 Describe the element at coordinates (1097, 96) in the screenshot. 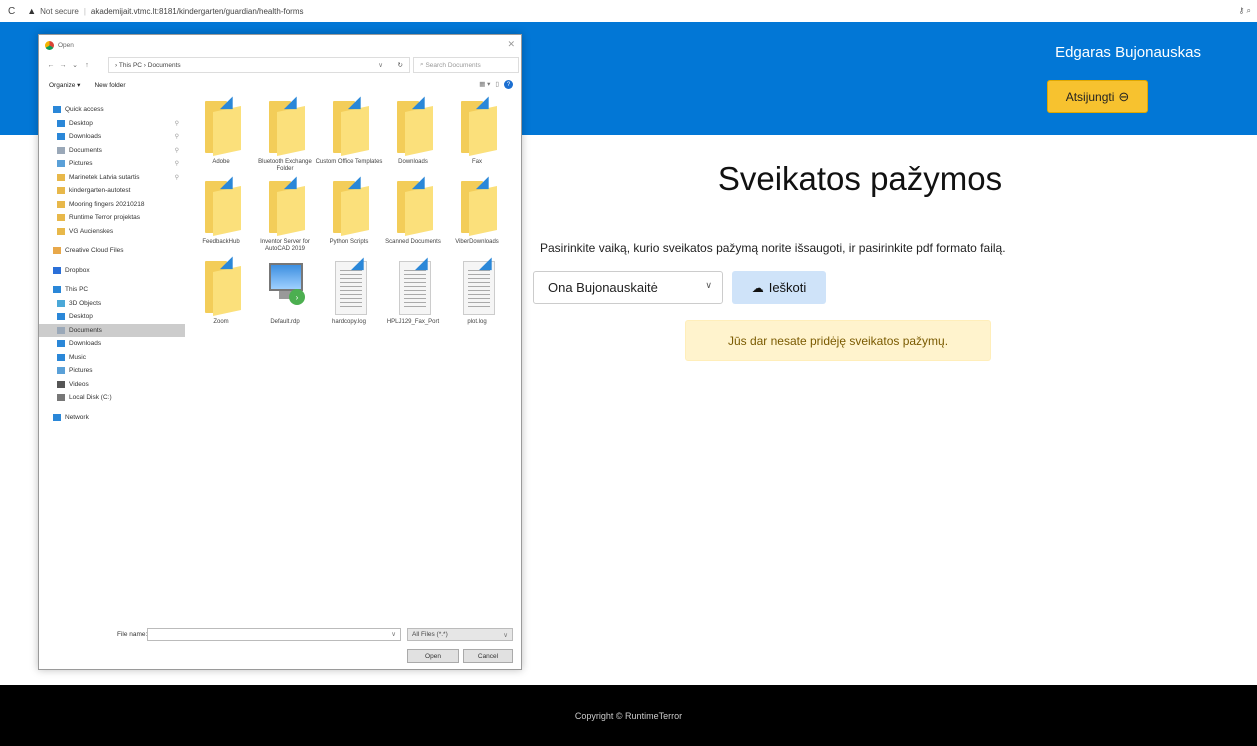

I see `logout-button: Atsijungti ⊖` at that location.